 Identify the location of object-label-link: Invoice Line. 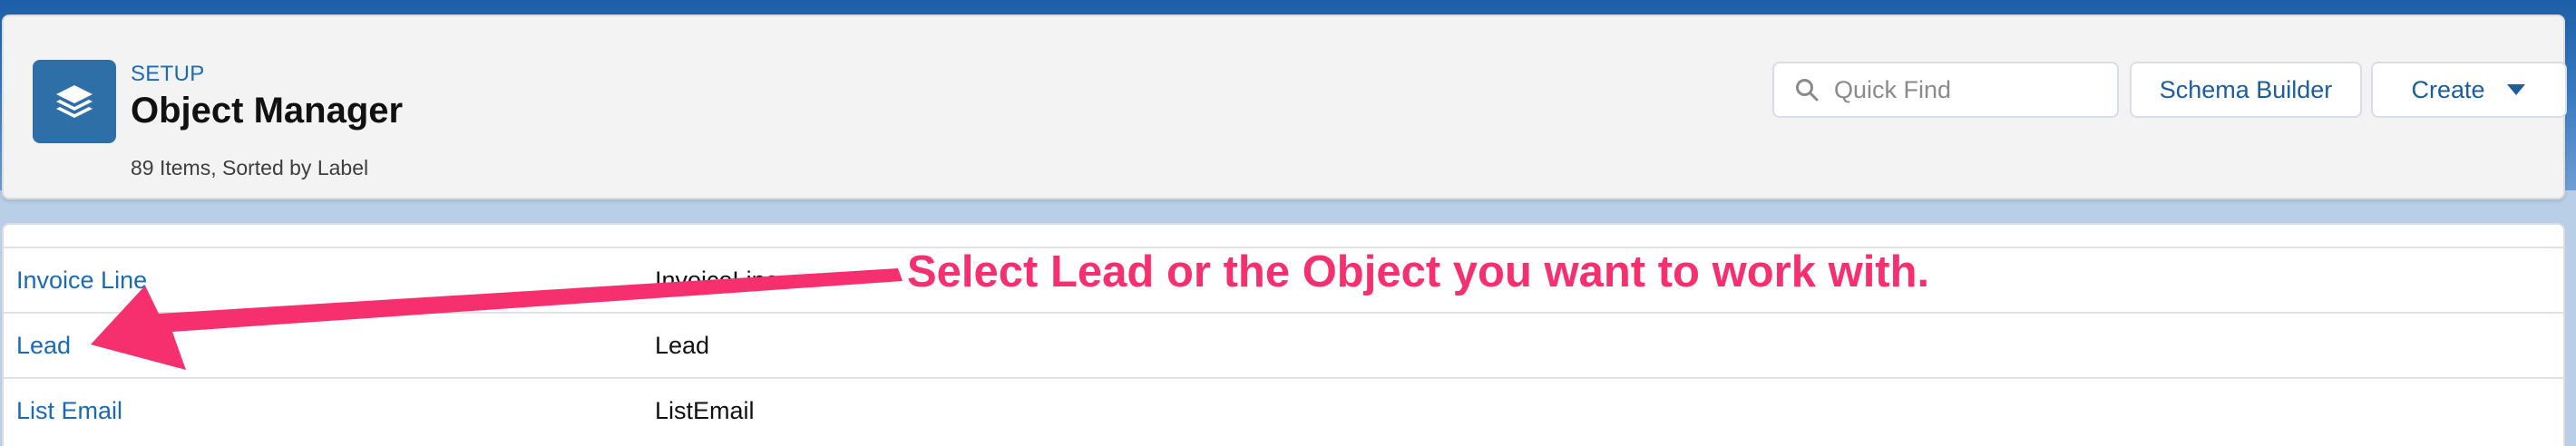
(81, 280).